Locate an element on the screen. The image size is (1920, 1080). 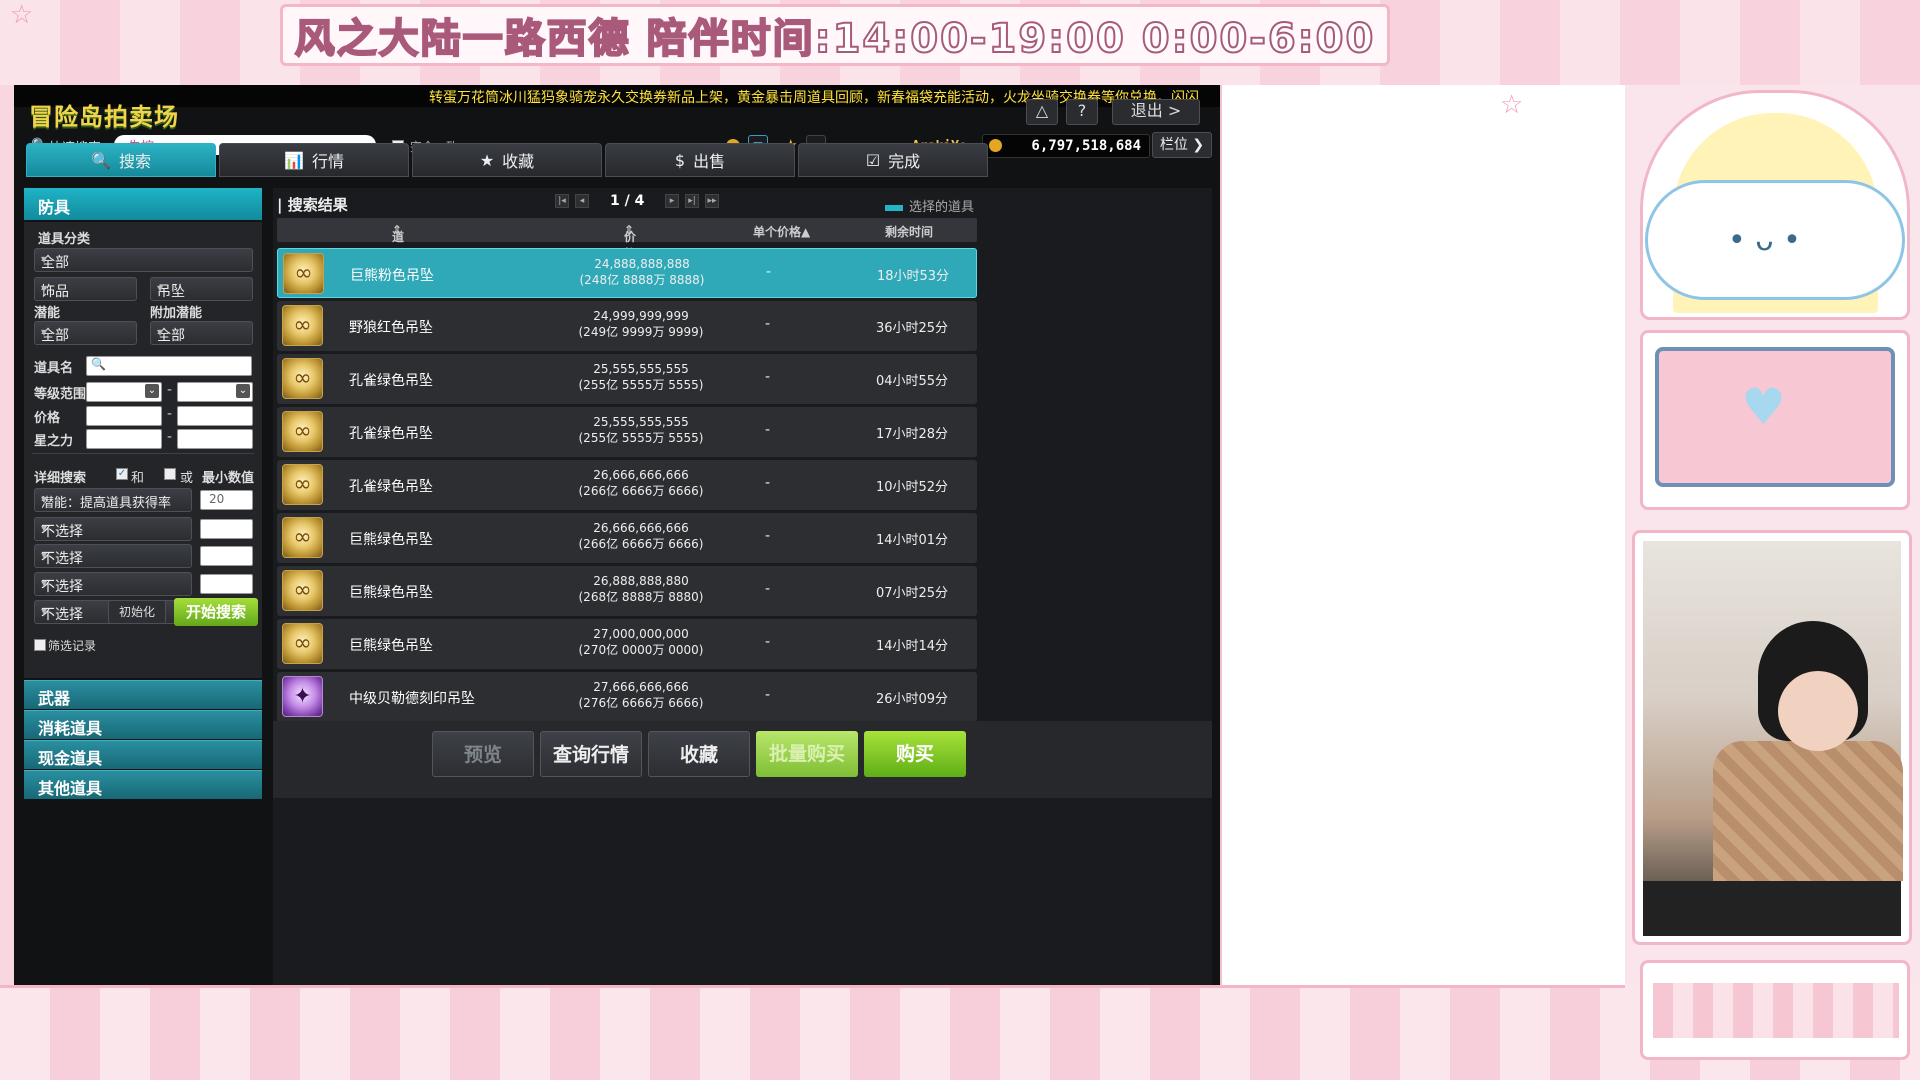
price-max-input is located at coordinates (215, 416).